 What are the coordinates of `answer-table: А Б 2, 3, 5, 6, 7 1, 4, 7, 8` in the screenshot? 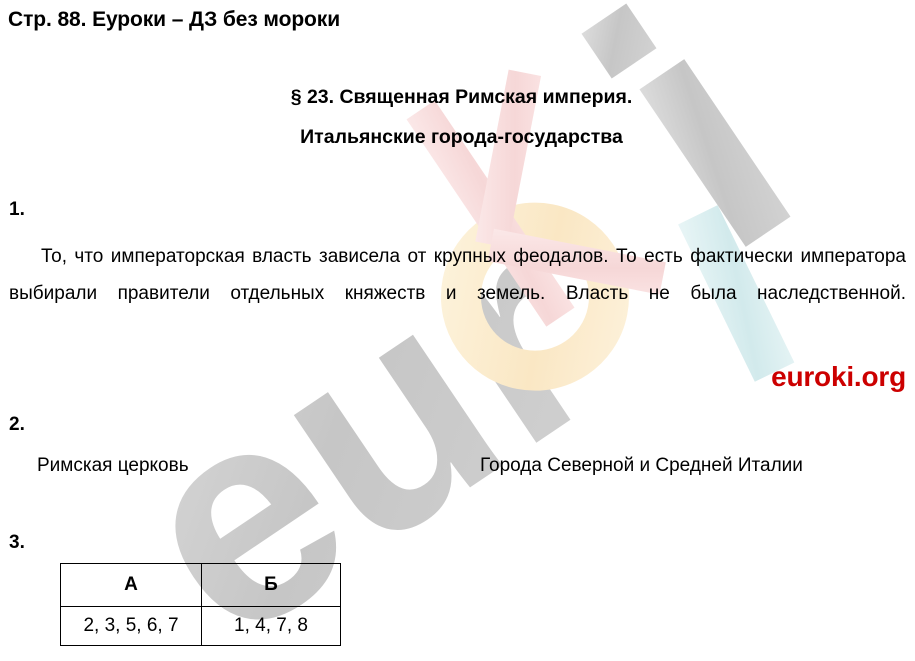 It's located at (200, 604).